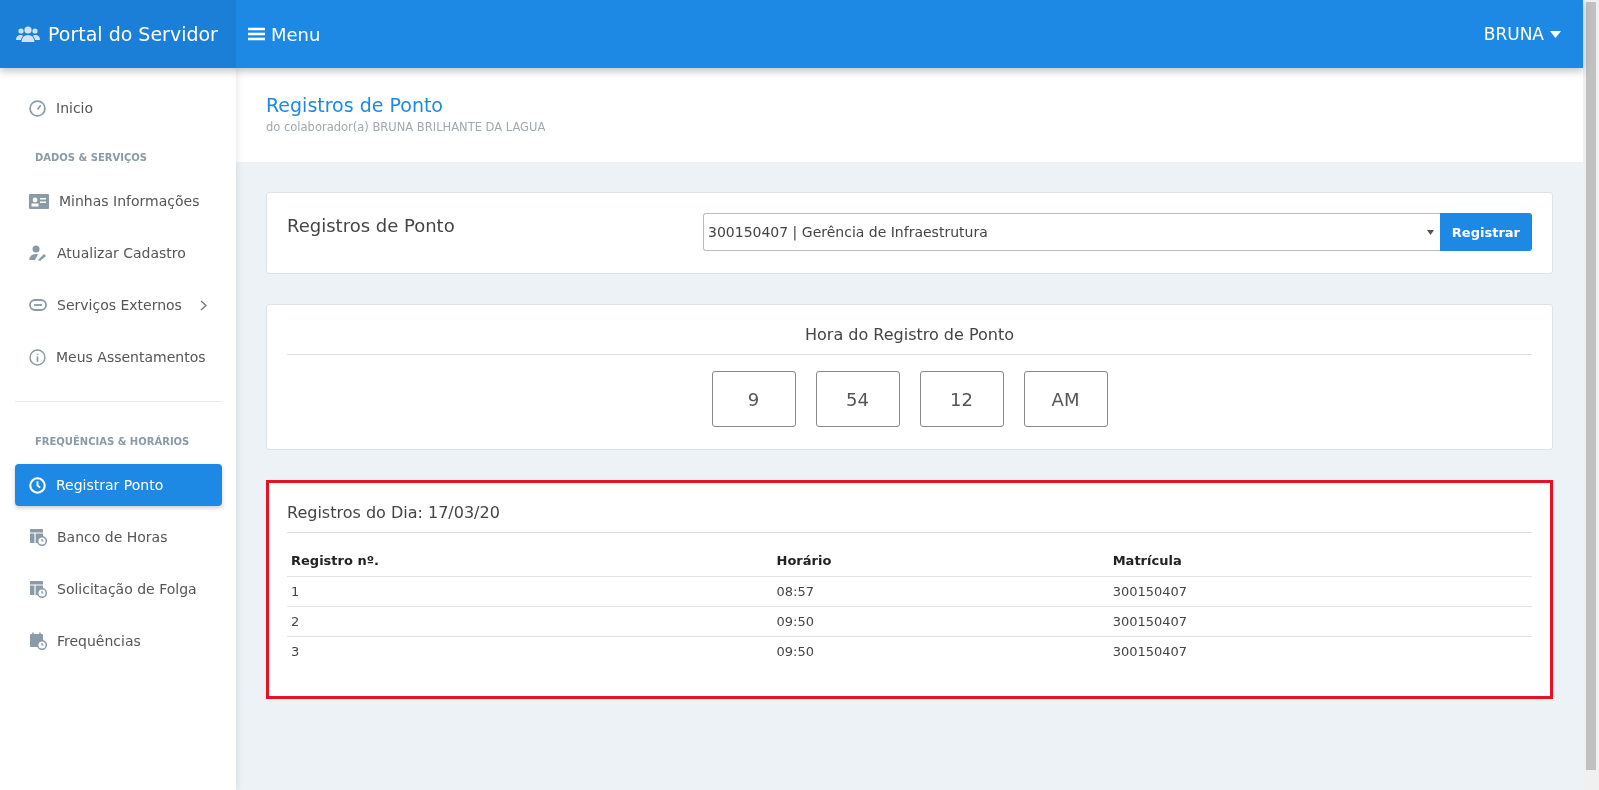 Image resolution: width=1599 pixels, height=790 pixels. Describe the element at coordinates (118, 641) in the screenshot. I see `sidebar-item: Frequências` at that location.